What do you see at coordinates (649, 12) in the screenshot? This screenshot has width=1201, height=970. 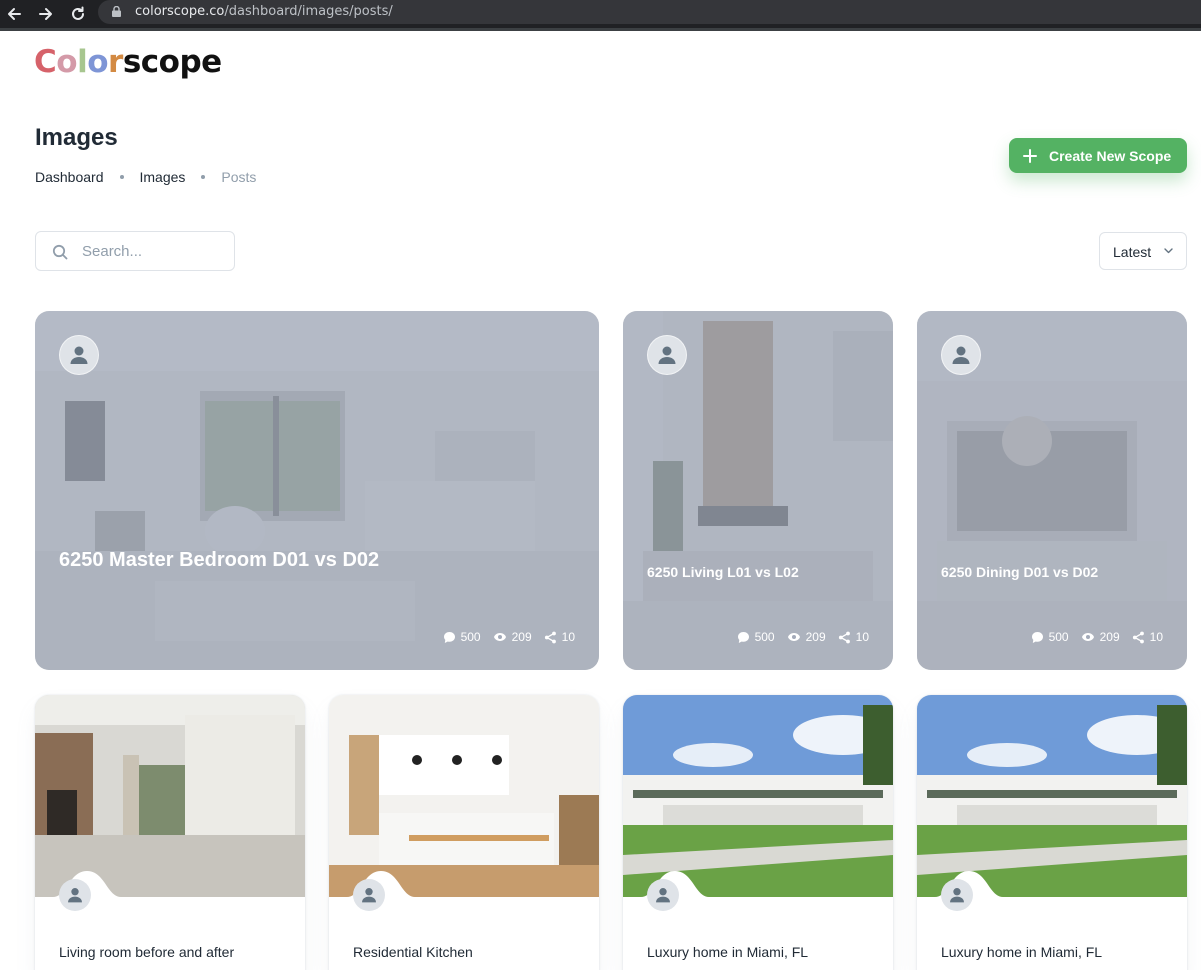 I see `address-bar: colorscope.co/dashboard/images/posts/` at bounding box center [649, 12].